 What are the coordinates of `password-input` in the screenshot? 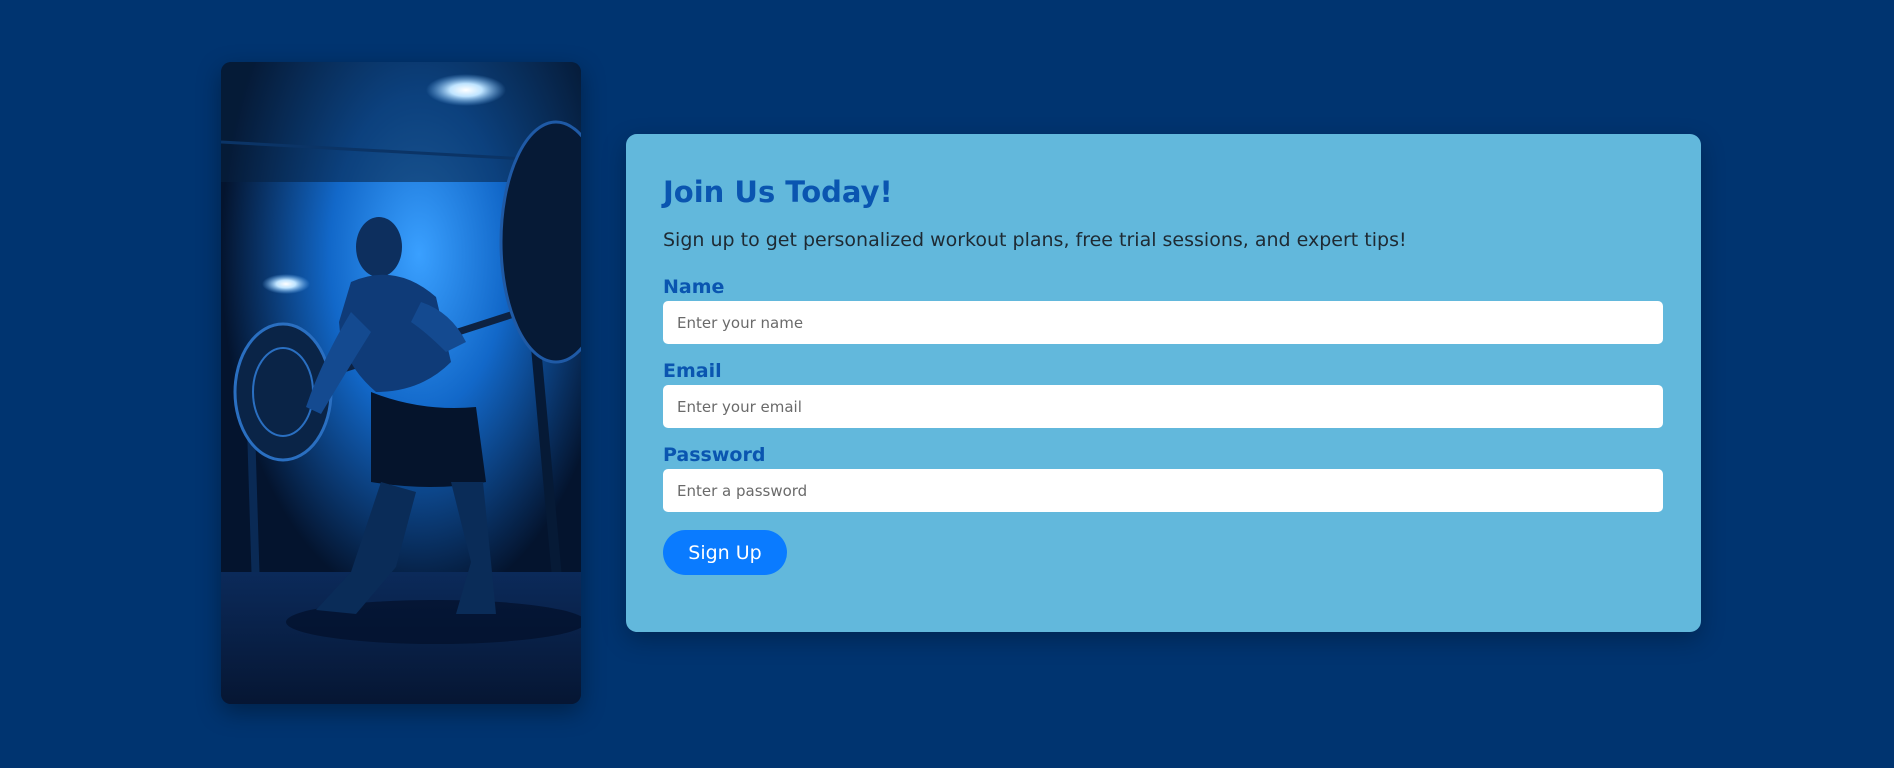 It's located at (1163, 490).